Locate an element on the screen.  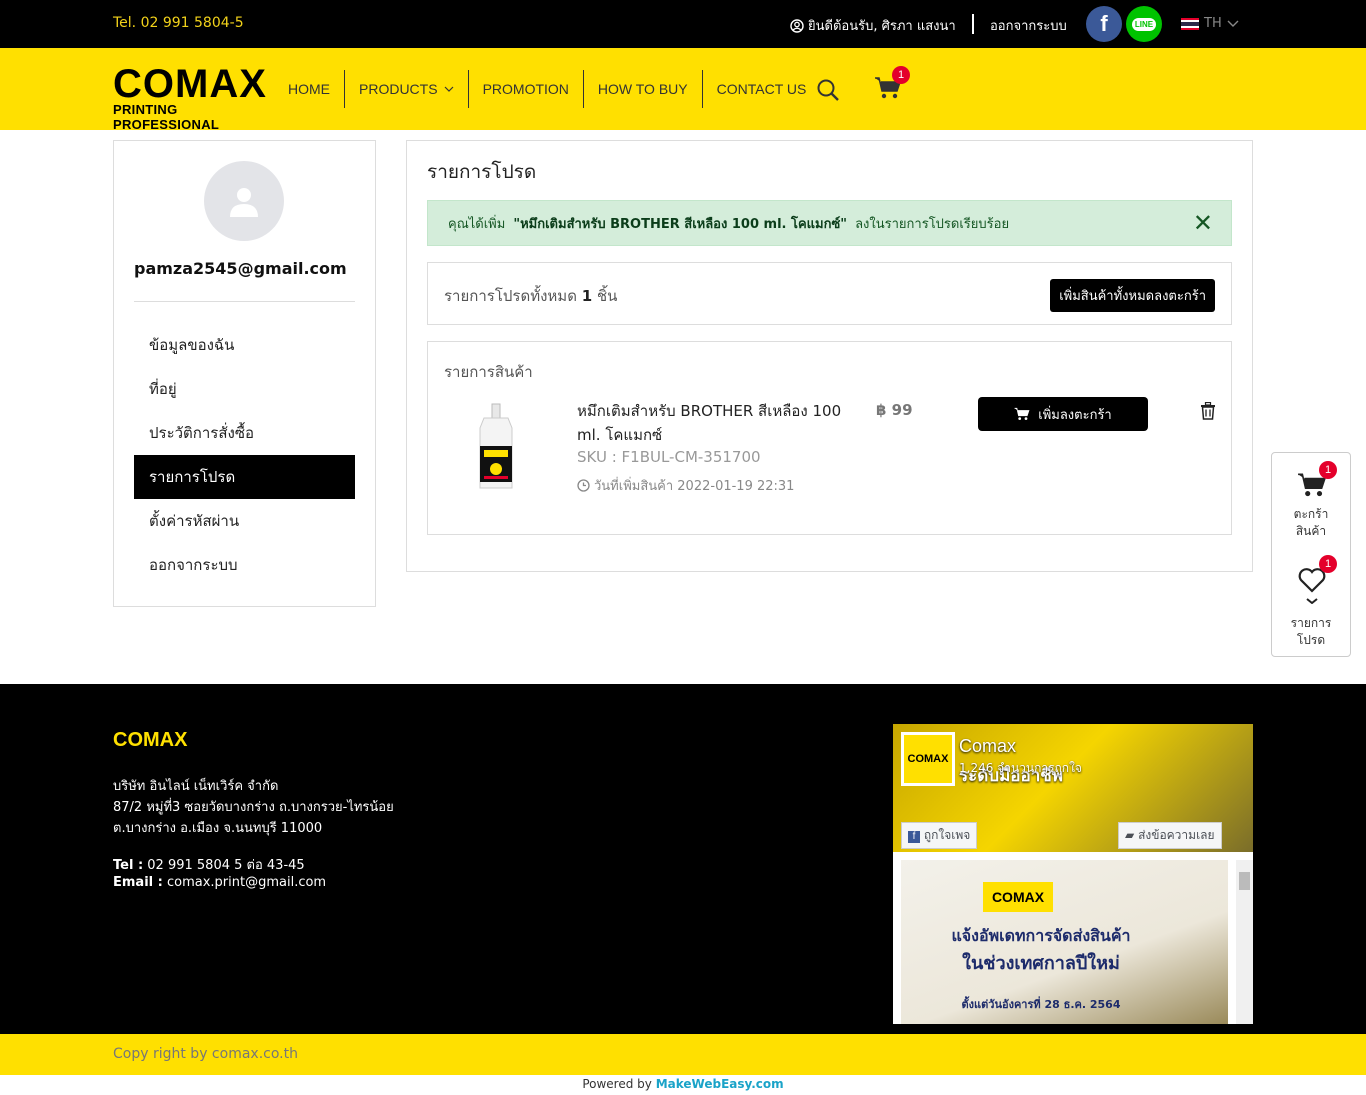
fb-like-label: ถูกใจเพจ is located at coordinates (947, 835).